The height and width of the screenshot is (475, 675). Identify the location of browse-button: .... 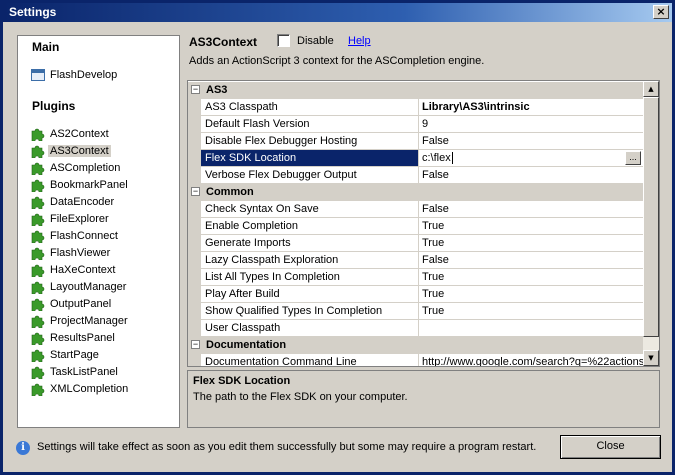
(633, 158).